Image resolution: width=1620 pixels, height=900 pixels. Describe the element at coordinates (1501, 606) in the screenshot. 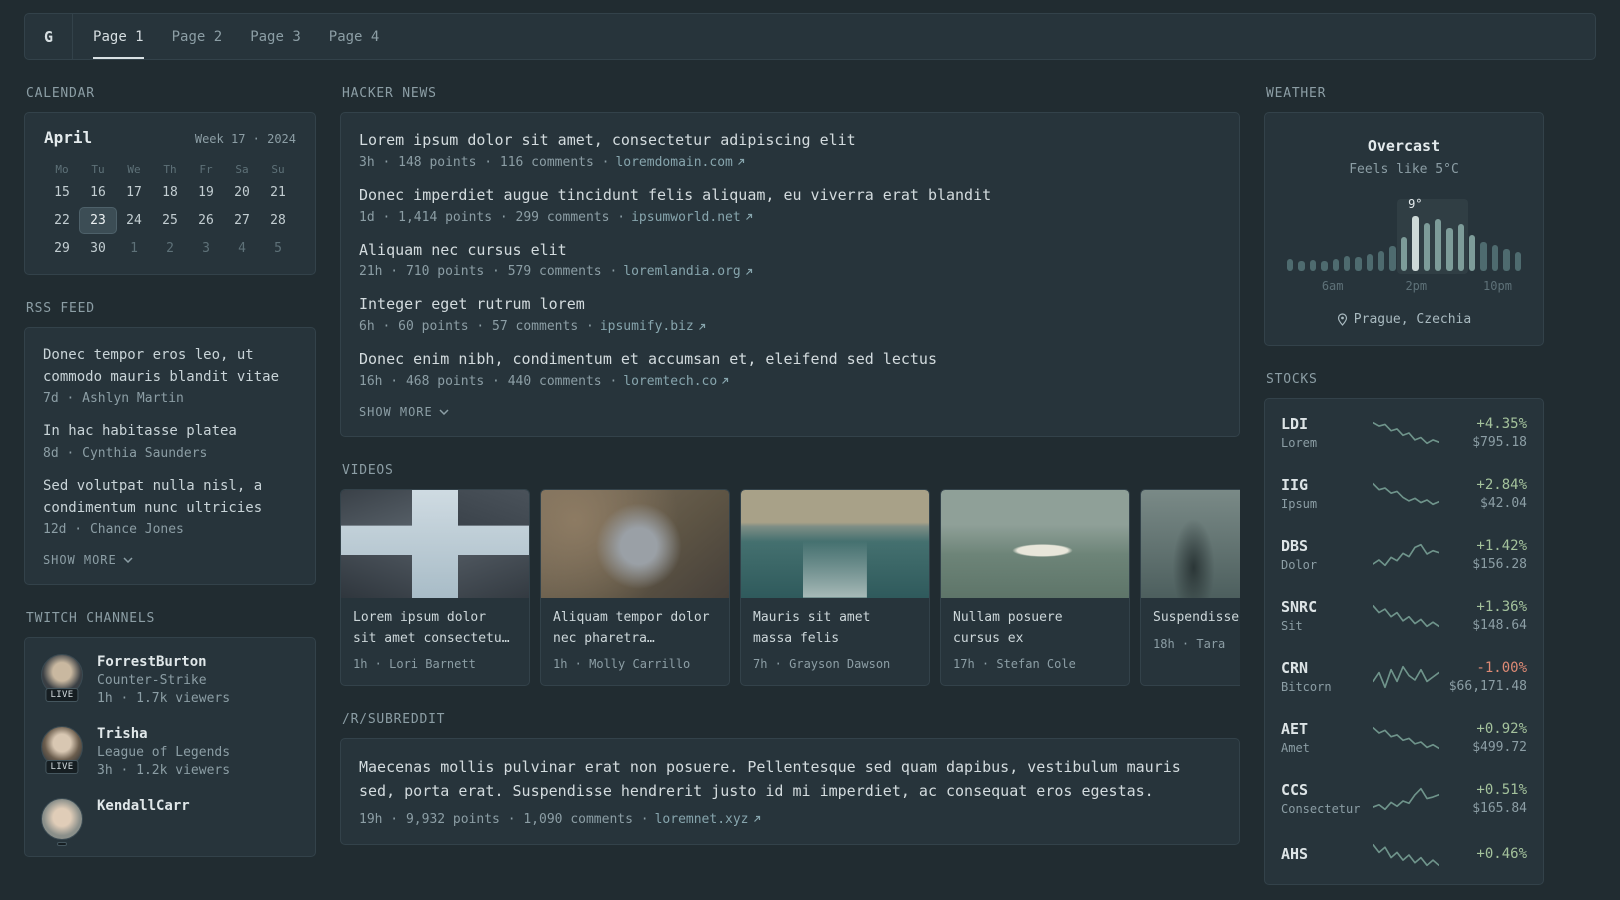

I see `stock-change: +1.36%` at that location.